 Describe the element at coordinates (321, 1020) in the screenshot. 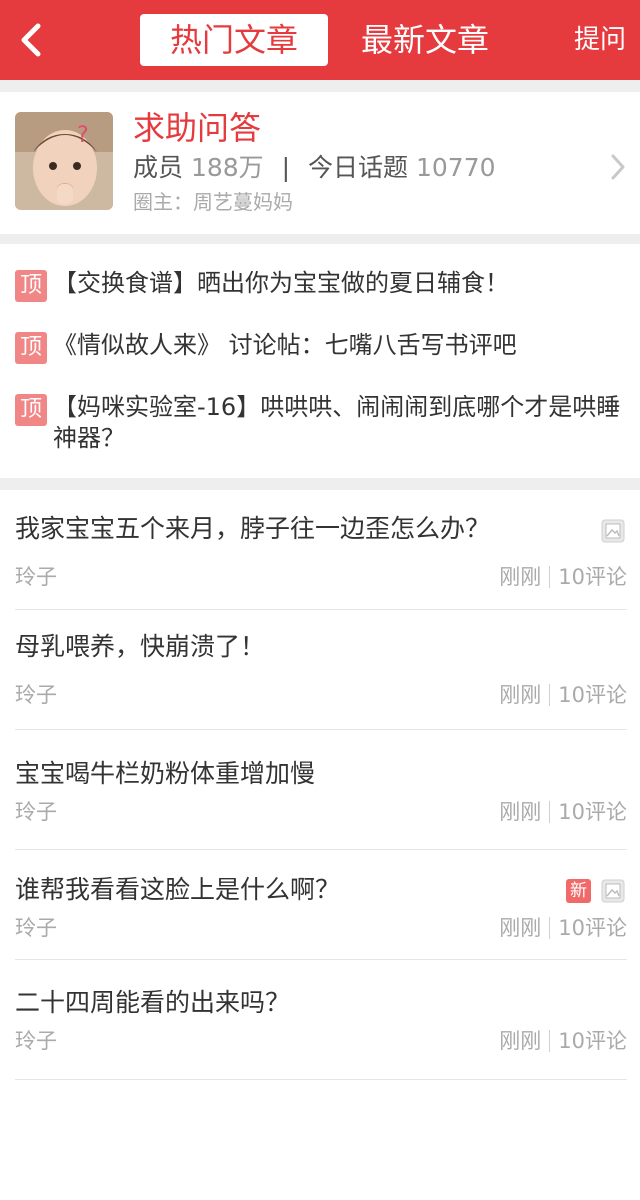

I see `post-item: 二十四周能看的出来吗？ 玲子 刚刚 10评论` at that location.